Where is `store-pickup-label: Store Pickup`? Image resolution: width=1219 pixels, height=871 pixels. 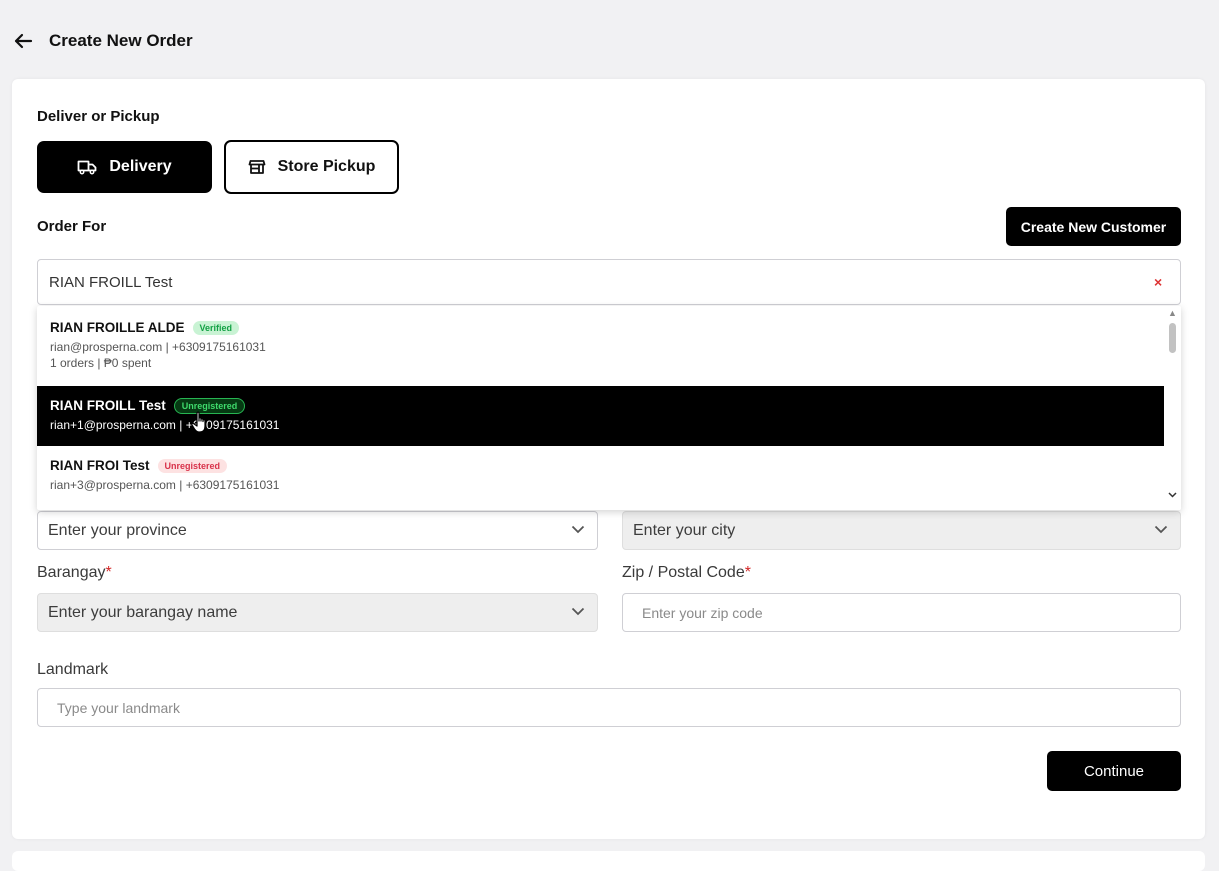 store-pickup-label: Store Pickup is located at coordinates (326, 166).